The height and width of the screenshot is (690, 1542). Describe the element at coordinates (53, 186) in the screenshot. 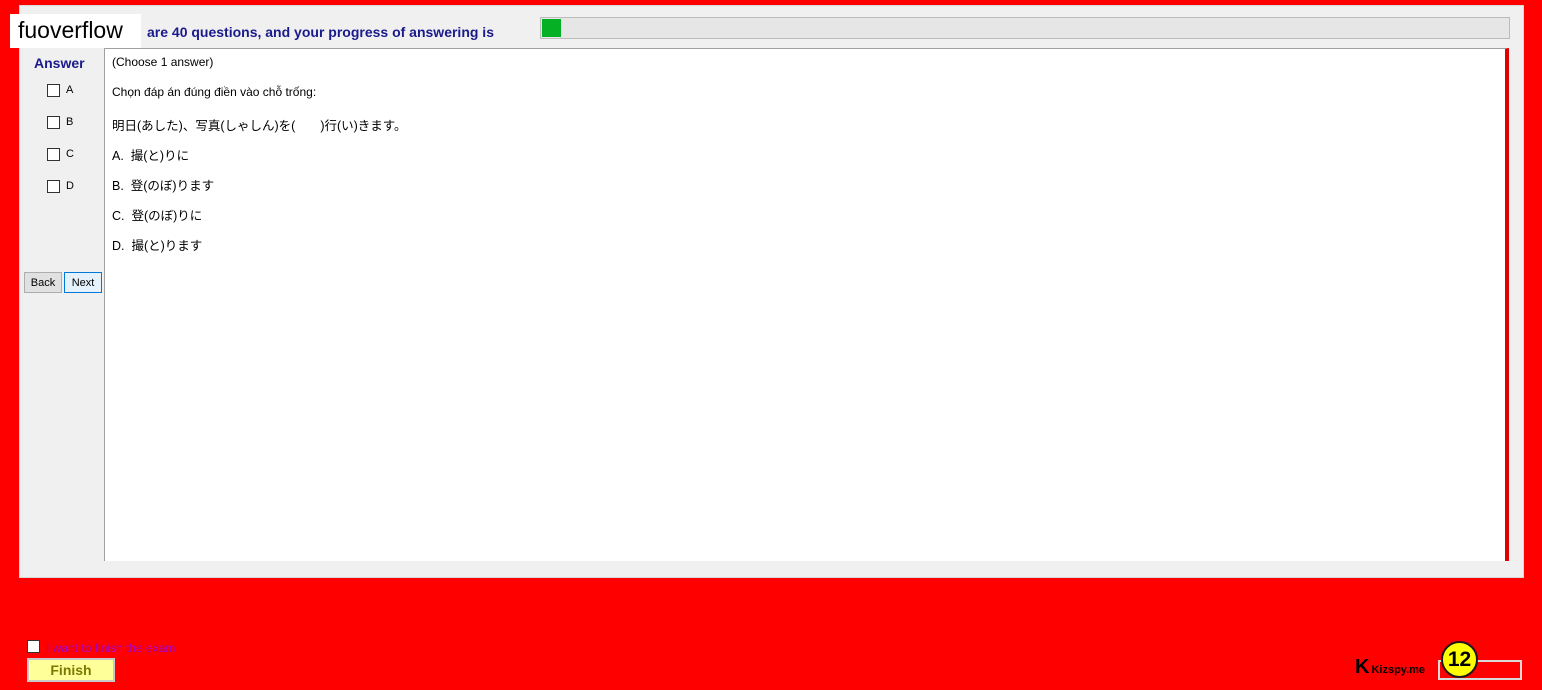

I see `answer-checkbox-d` at that location.